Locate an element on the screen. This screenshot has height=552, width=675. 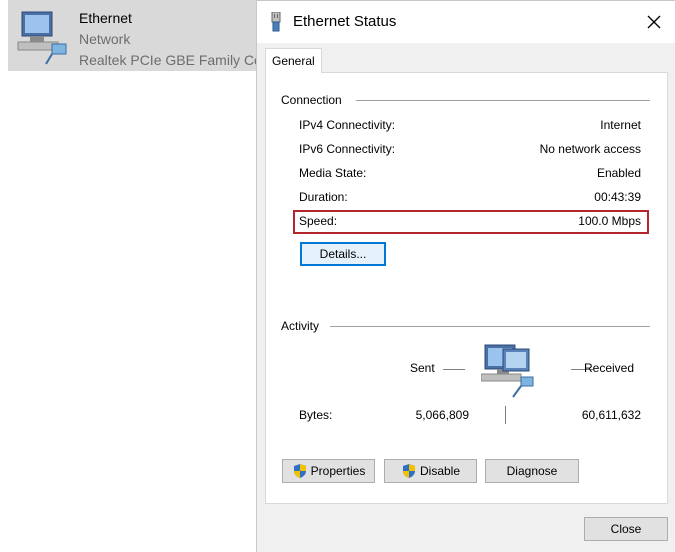
adapter-device: Realtek PCIe GBE Family Co is located at coordinates (170, 60).